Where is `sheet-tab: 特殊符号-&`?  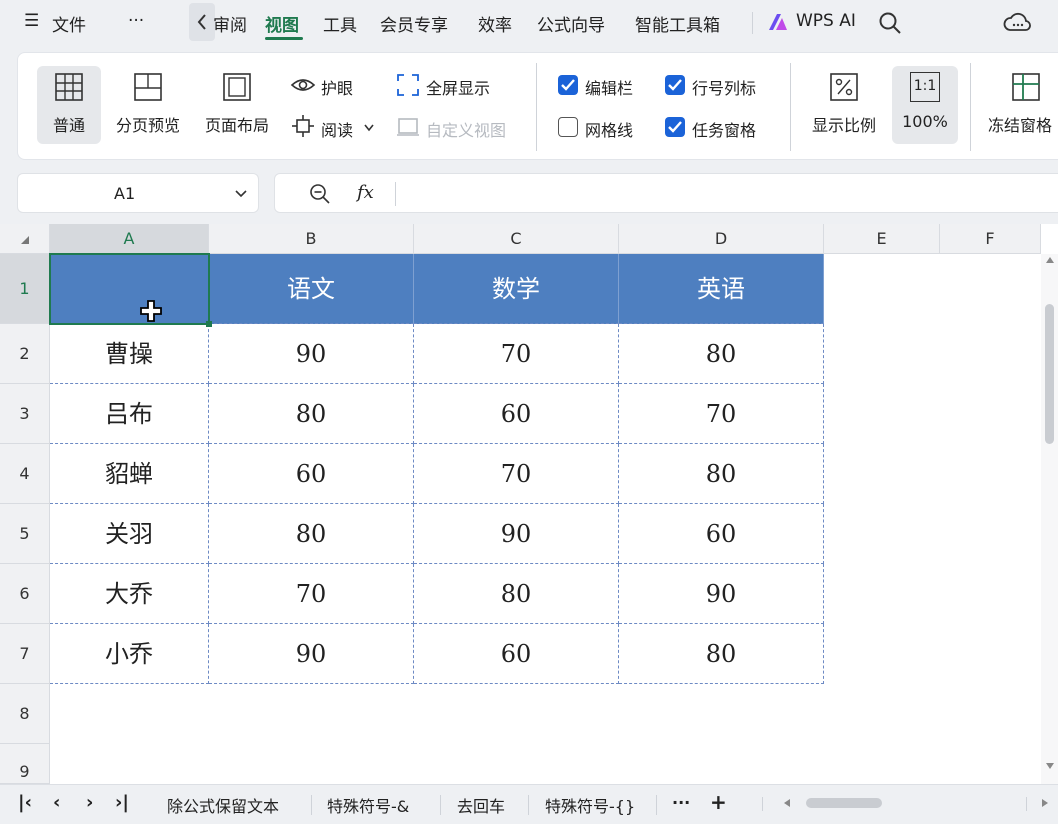 sheet-tab: 特殊符号-& is located at coordinates (368, 805).